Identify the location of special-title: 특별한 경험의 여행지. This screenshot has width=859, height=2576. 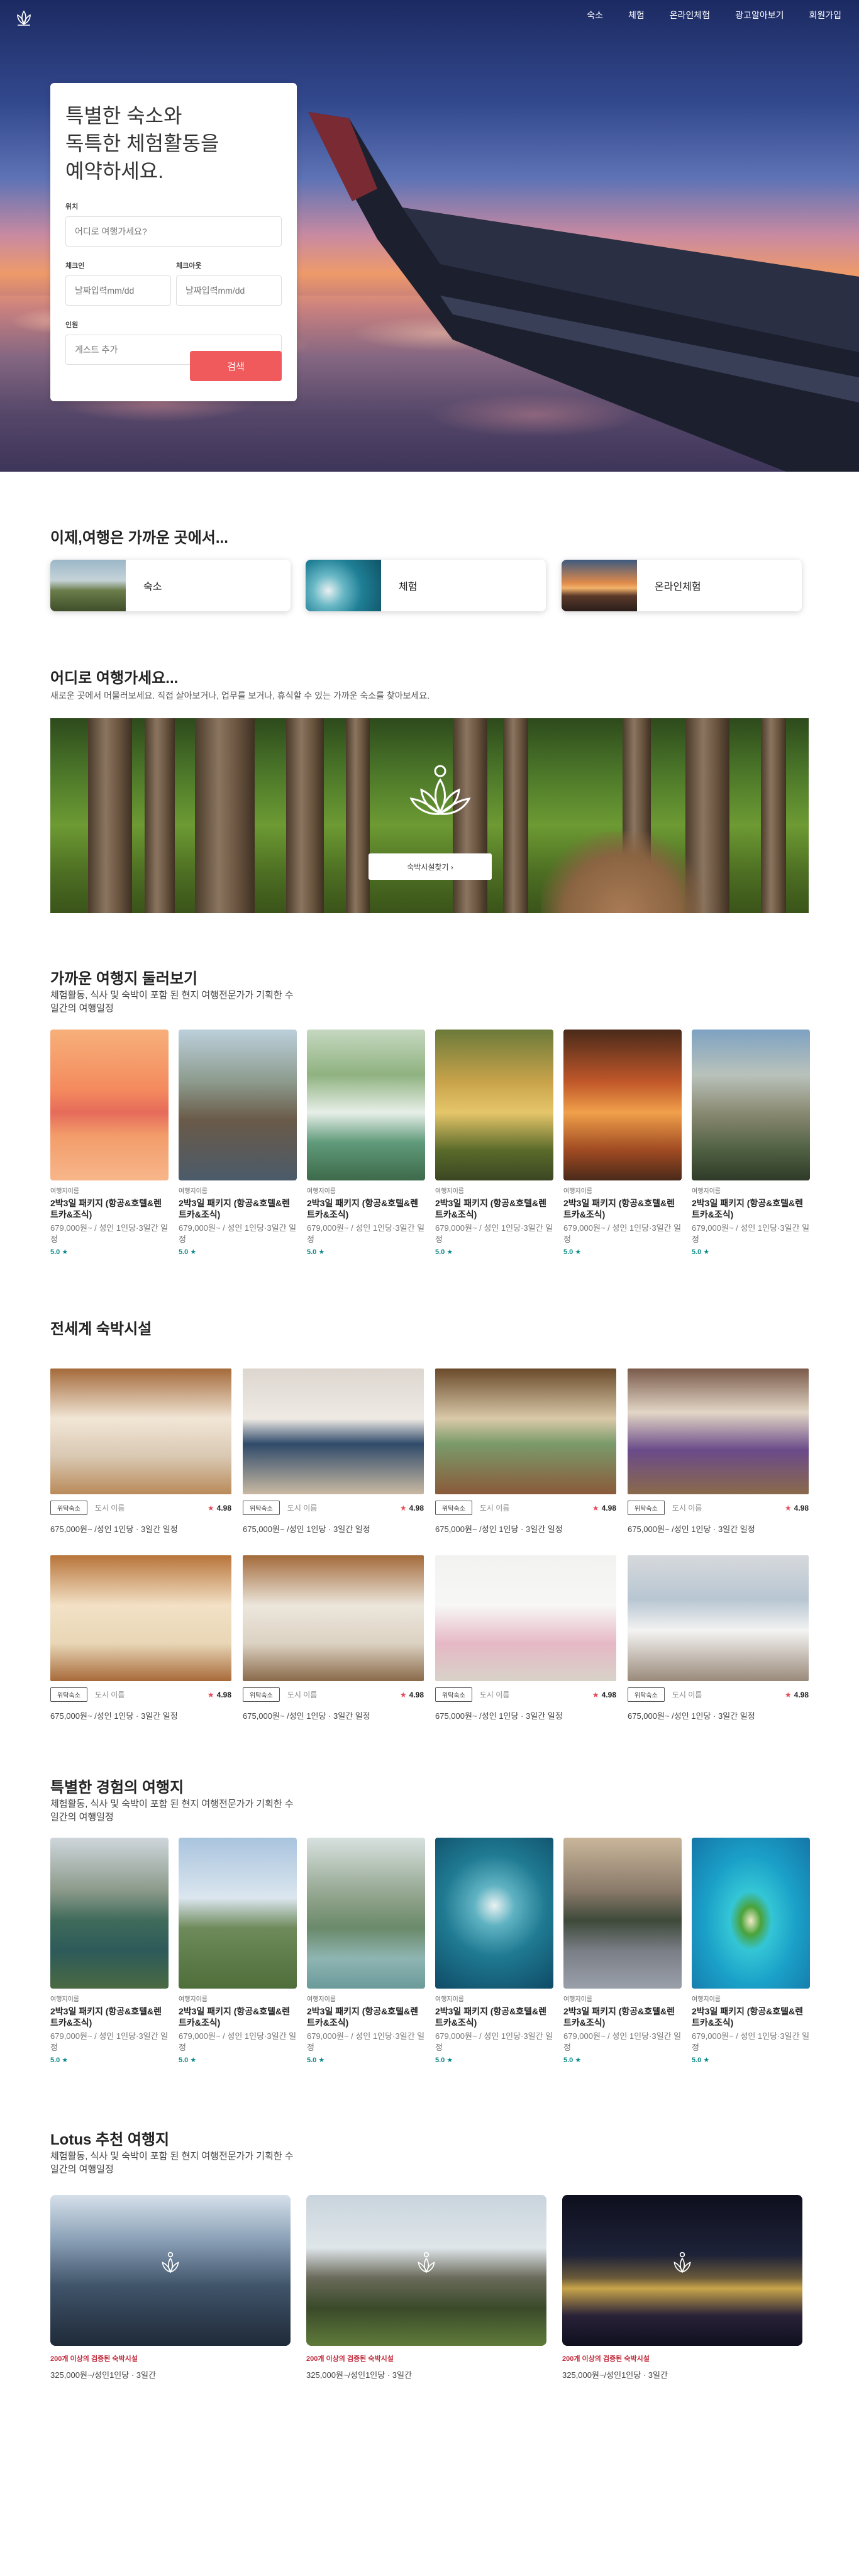
(117, 1787).